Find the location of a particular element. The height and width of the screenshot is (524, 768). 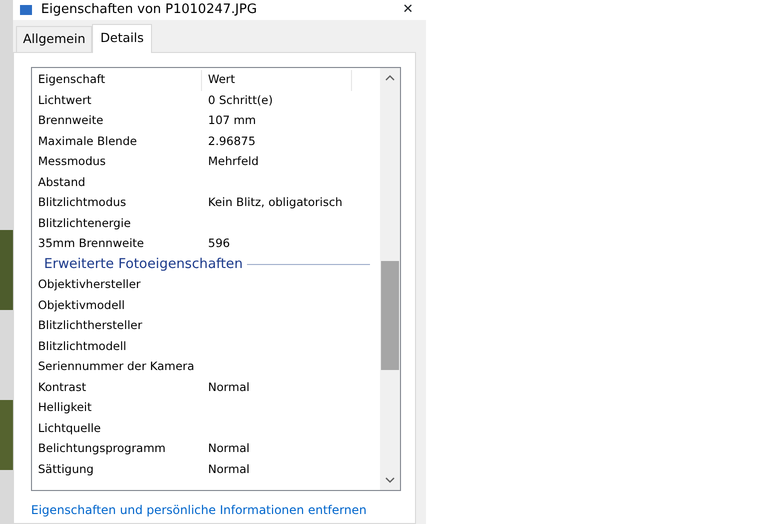

property-value: Mehrfeld is located at coordinates (233, 161).